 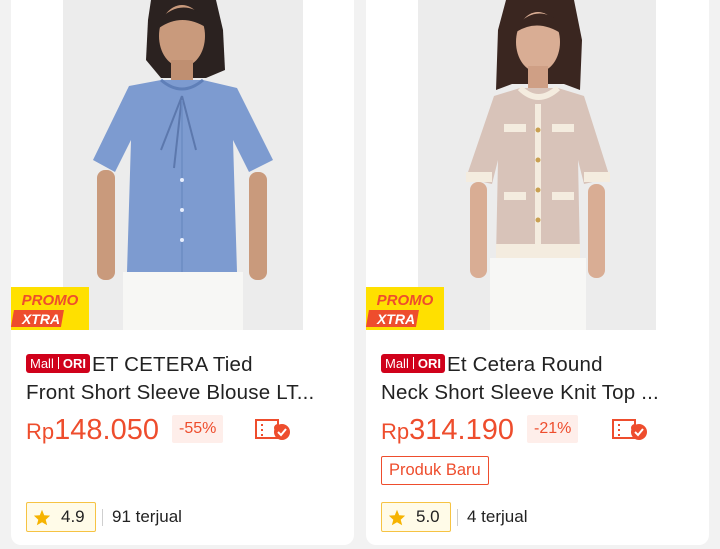 I want to click on sold-count: 4 terjual, so click(x=497, y=516).